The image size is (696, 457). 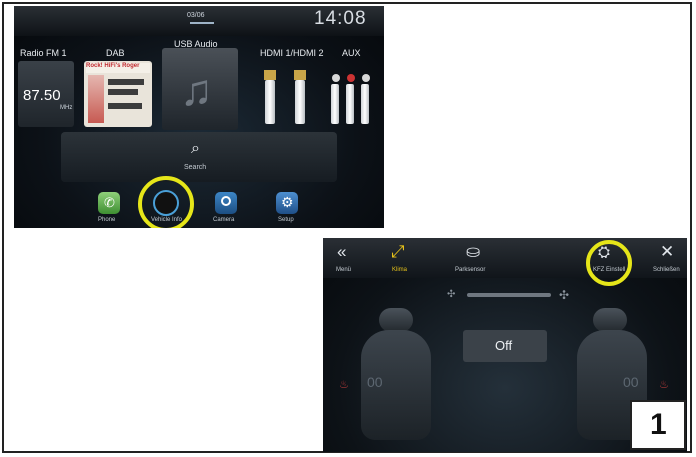 I want to click on park-sensor-icon: ⛀, so click(x=473, y=252).